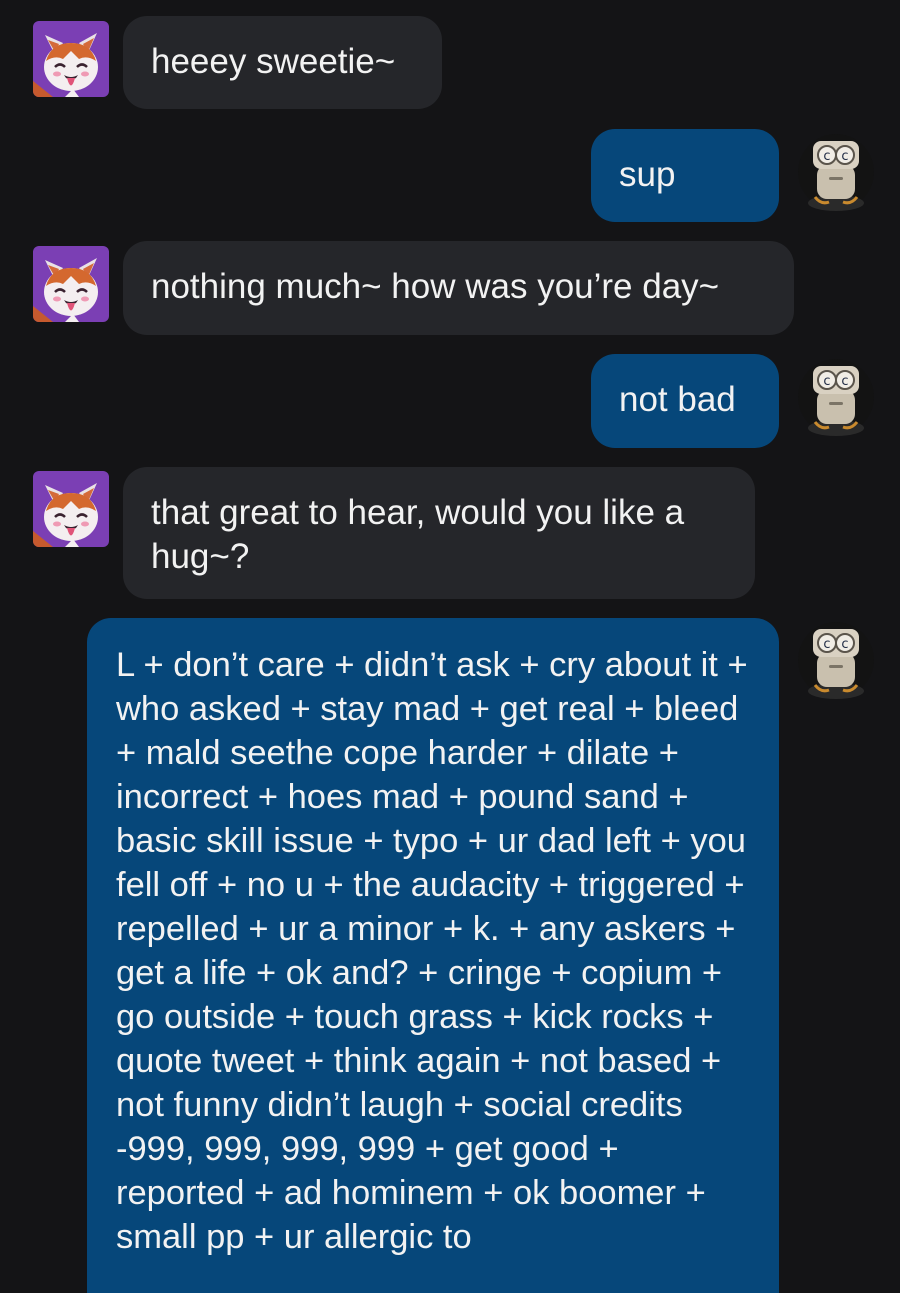  I want to click on message-text: nothing much~ how was you’re day~, so click(435, 286).